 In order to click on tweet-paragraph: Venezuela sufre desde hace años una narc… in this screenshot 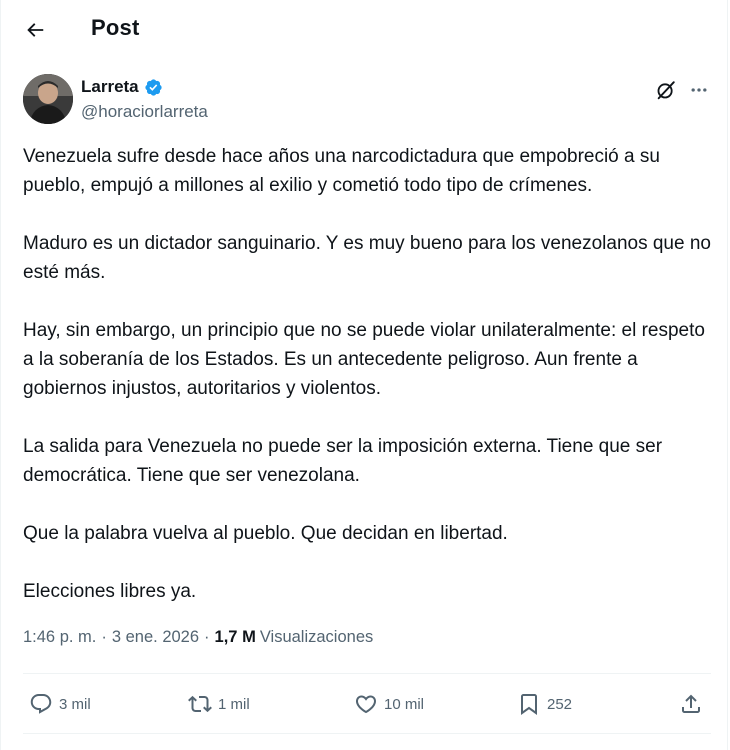, I will do `click(341, 171)`.